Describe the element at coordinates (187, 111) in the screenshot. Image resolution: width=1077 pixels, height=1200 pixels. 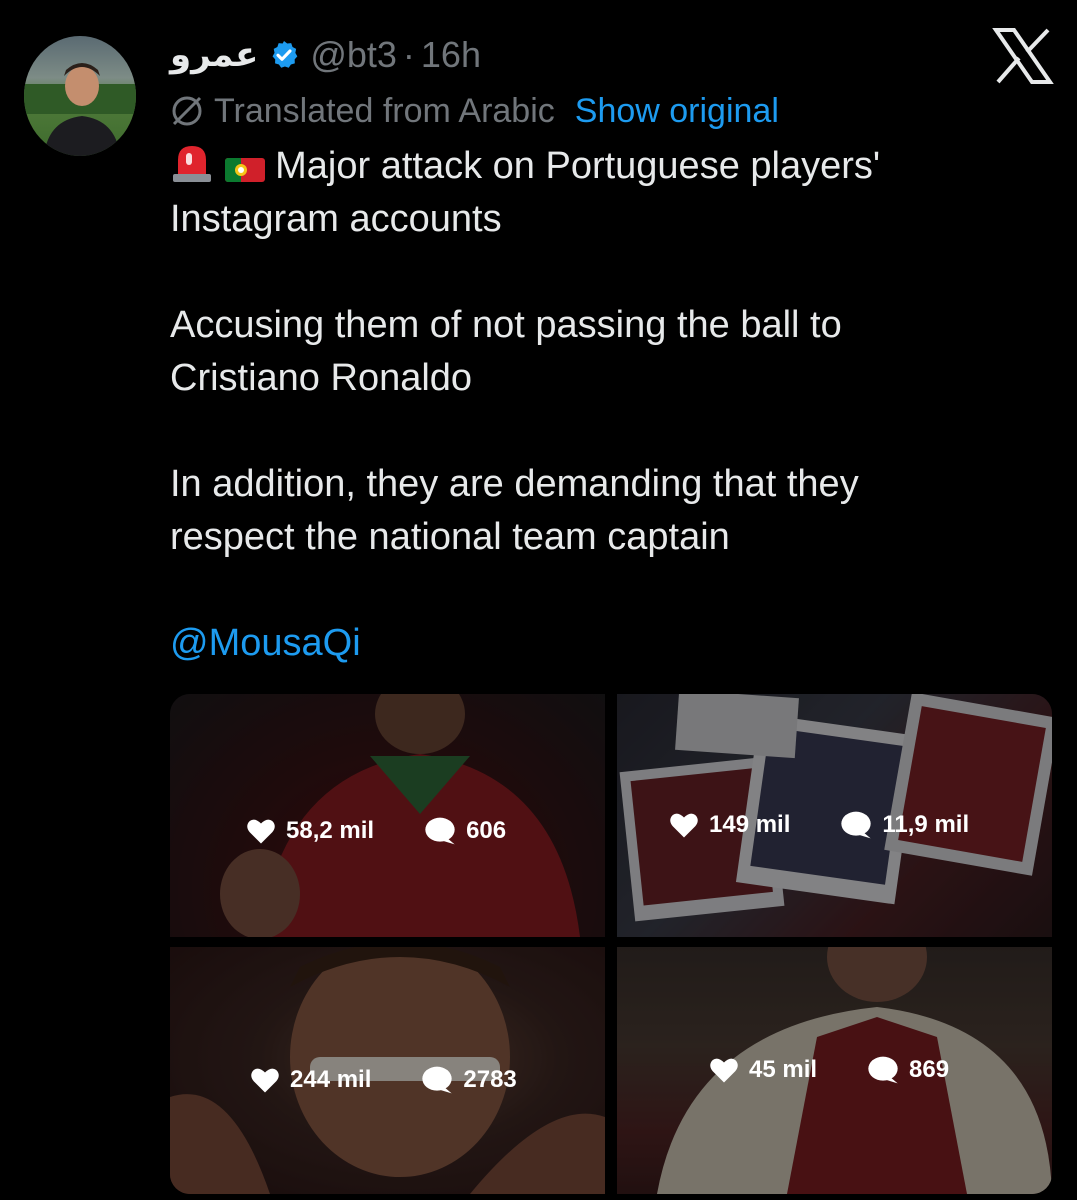
I see `translate-slash-icon` at that location.